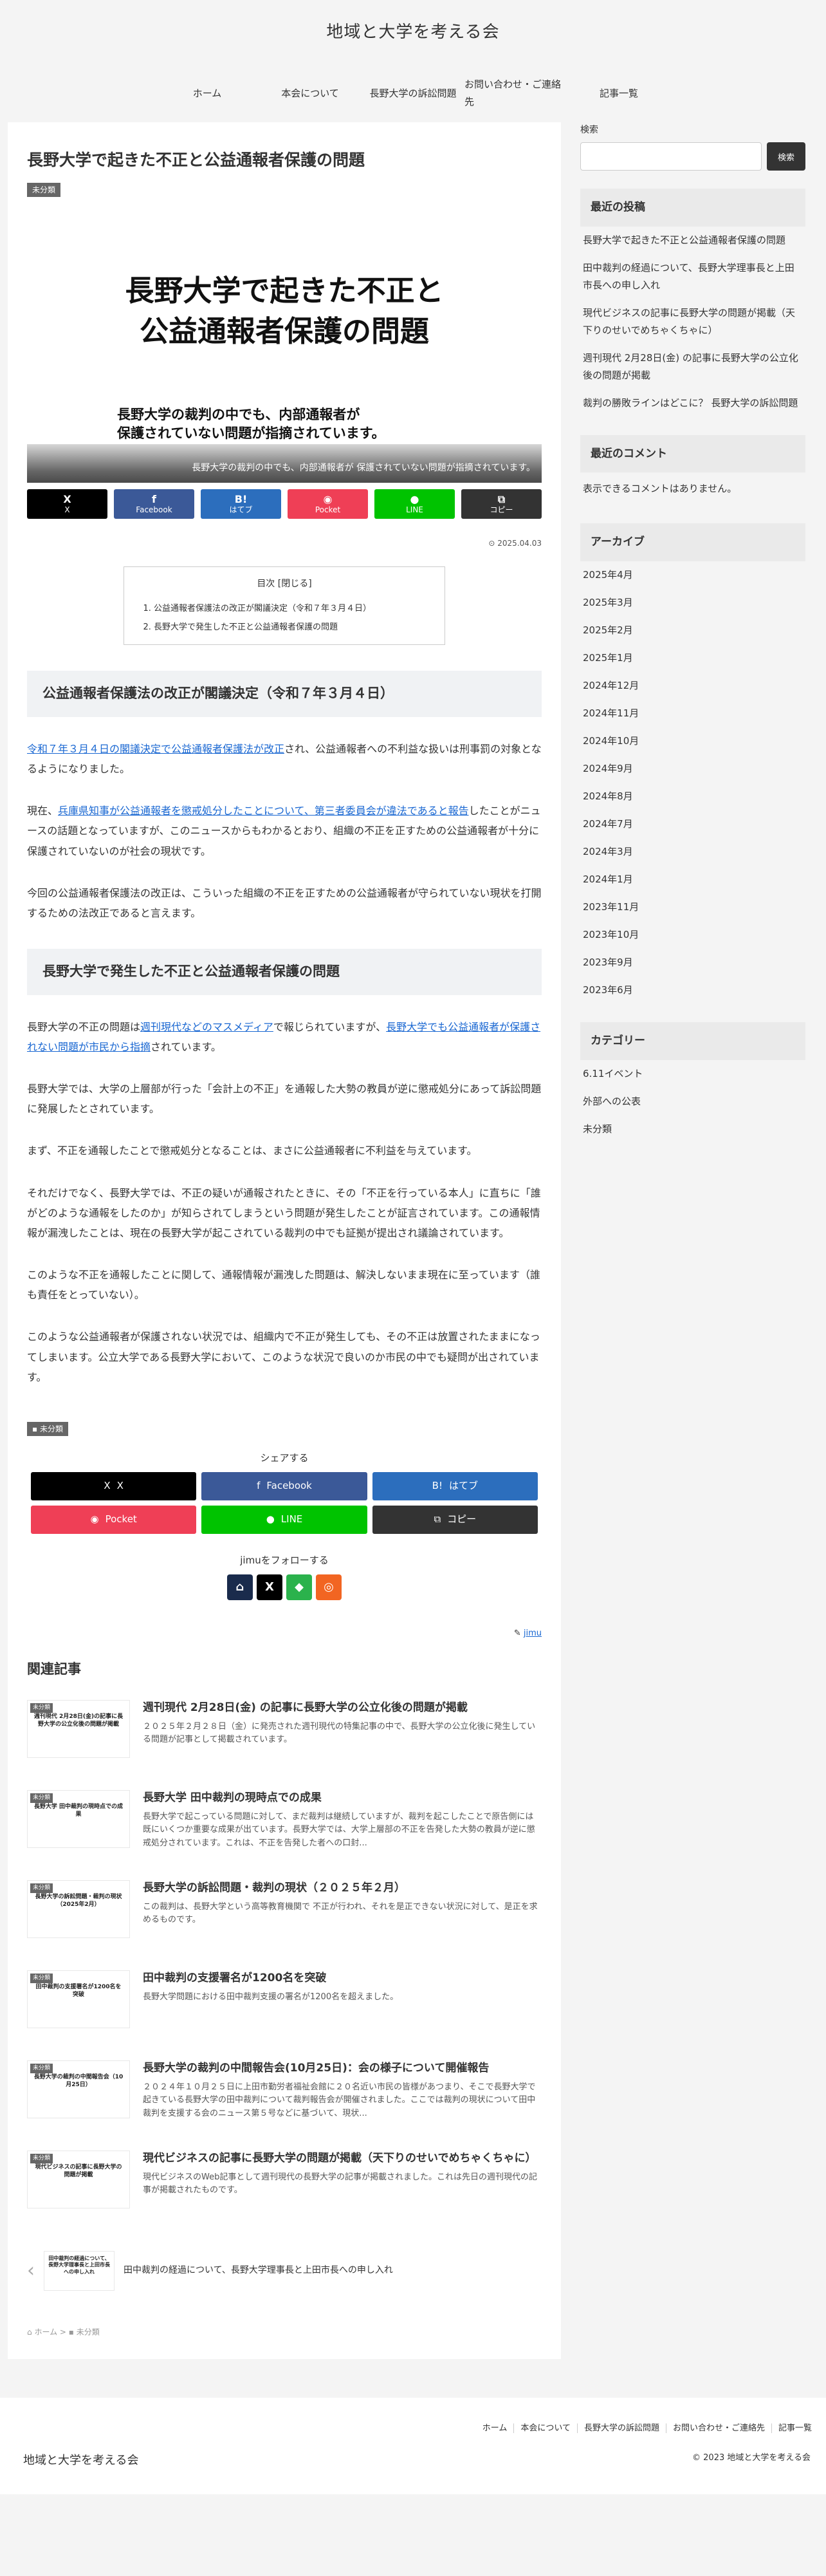  What do you see at coordinates (693, 658) in the screenshot?
I see `archive-link: 2025年1月` at bounding box center [693, 658].